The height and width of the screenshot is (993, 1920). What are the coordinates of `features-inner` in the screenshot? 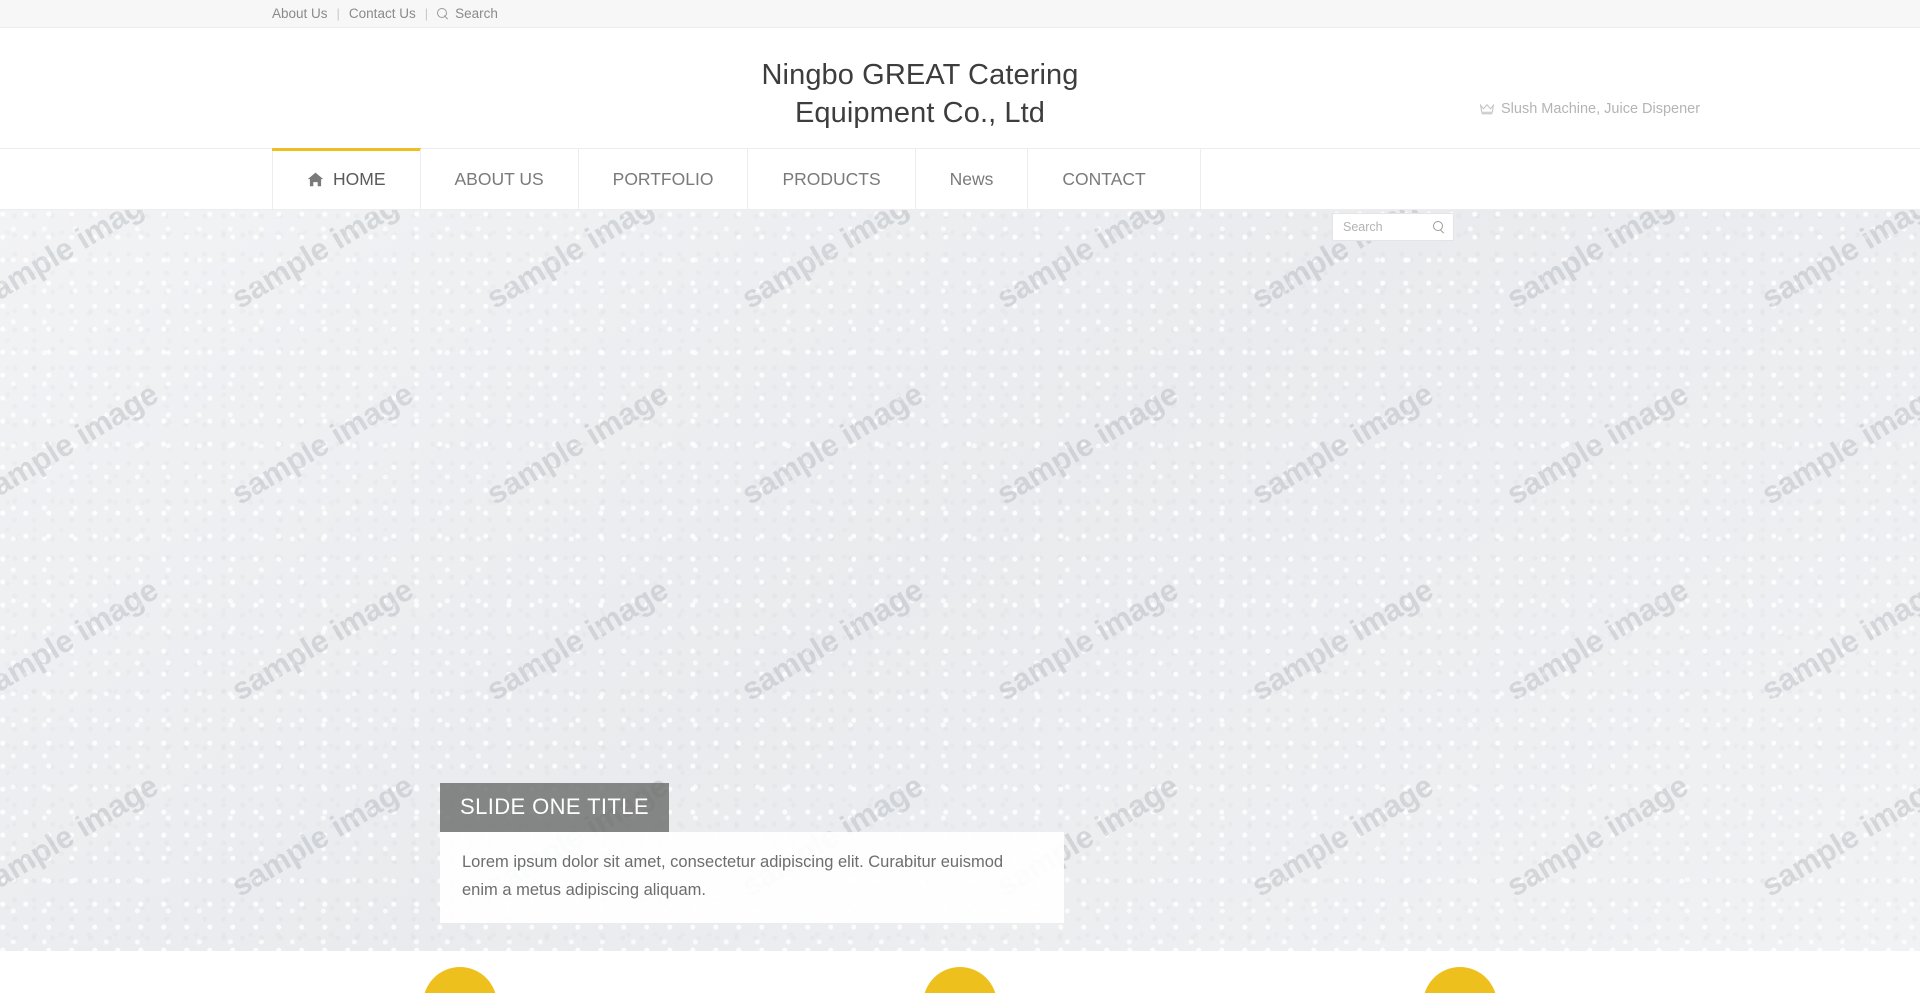 It's located at (960, 972).